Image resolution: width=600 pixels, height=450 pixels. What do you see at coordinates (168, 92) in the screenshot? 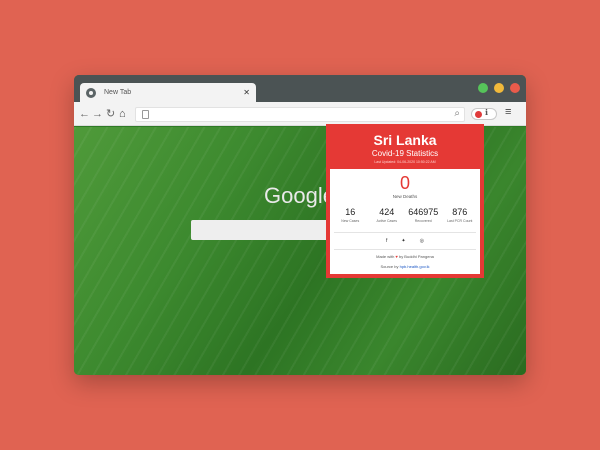
I see `tab-new-tab: New Tab ✕` at bounding box center [168, 92].